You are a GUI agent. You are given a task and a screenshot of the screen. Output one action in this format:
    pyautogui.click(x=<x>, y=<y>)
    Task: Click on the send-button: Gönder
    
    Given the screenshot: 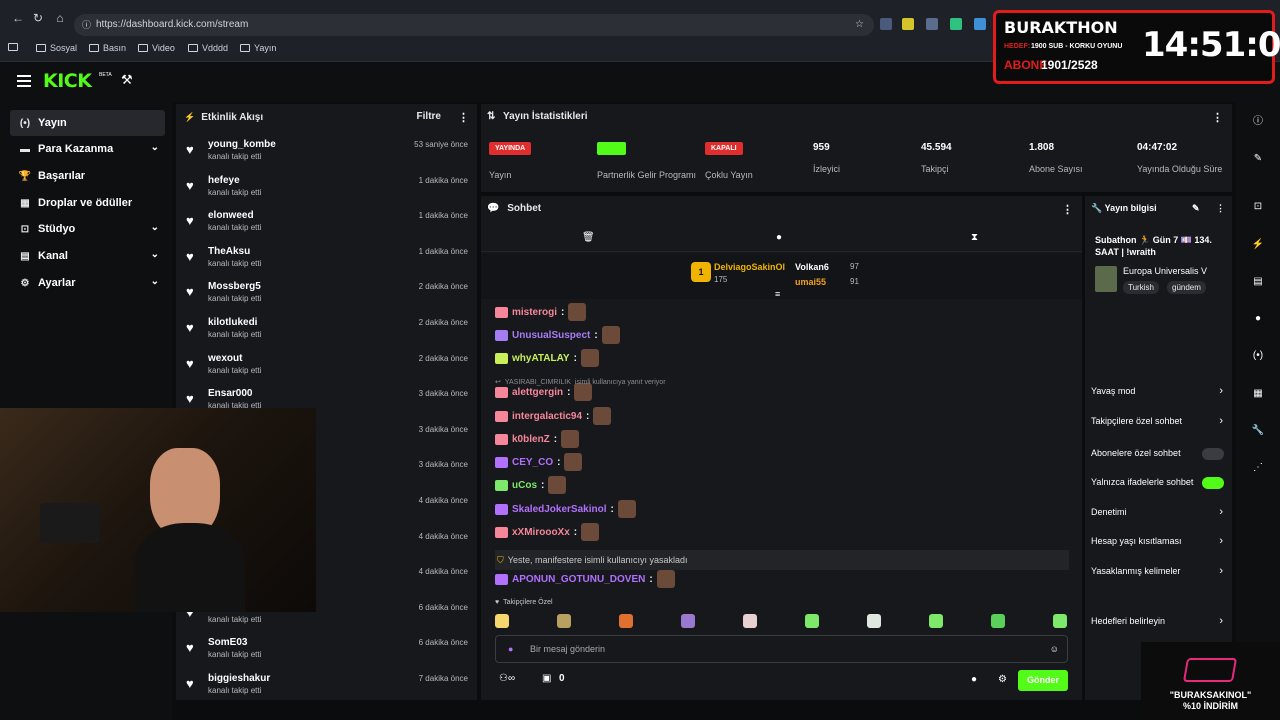 What is the action you would take?
    pyautogui.click(x=1043, y=680)
    